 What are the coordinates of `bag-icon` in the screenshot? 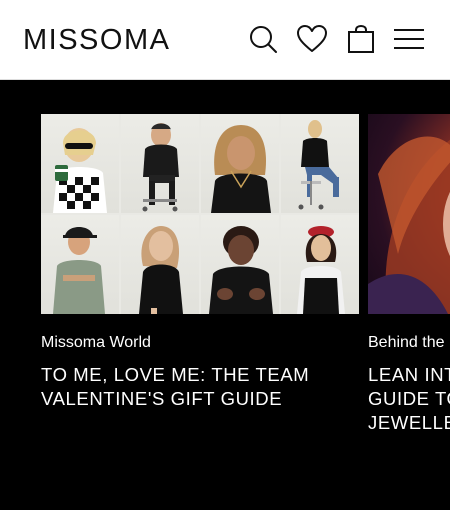 It's located at (361, 39).